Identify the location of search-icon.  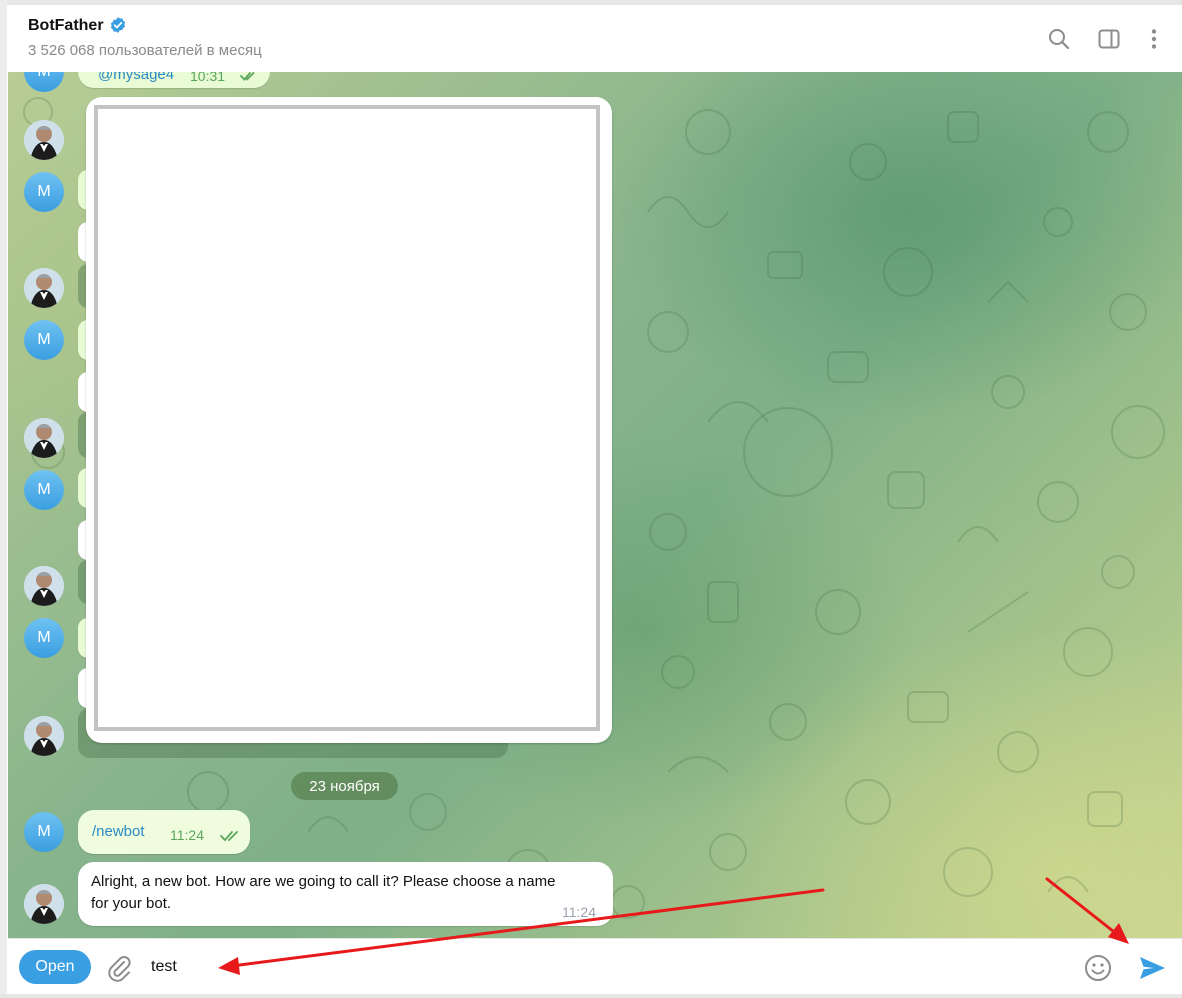
(1059, 39).